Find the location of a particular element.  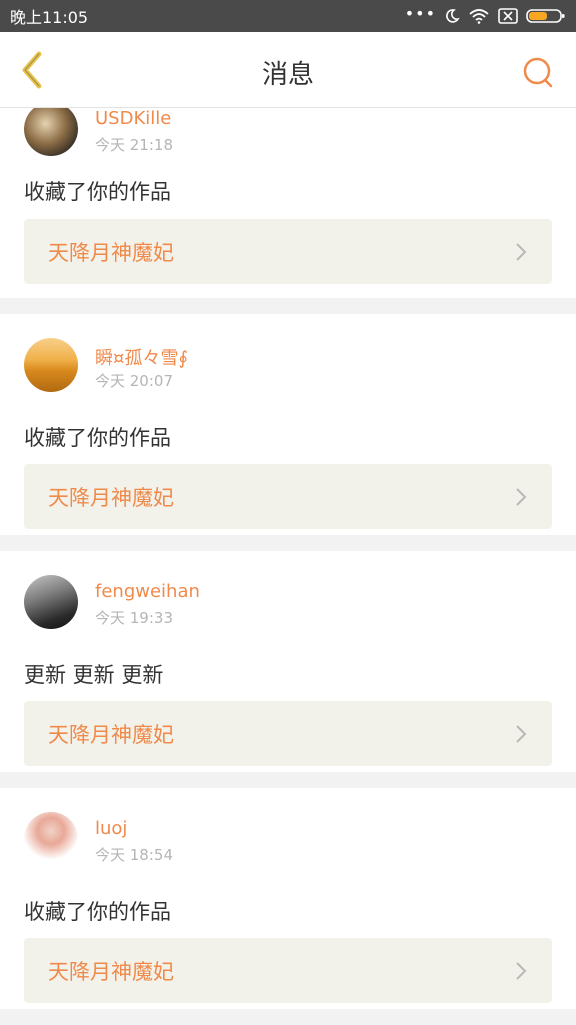

timestamp: 今天 19:33 is located at coordinates (134, 618).